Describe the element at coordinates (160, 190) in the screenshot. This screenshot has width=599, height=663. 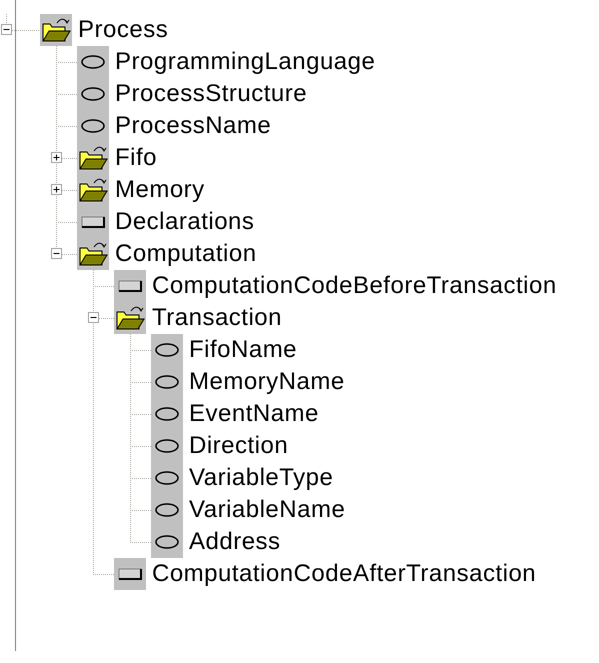
I see `tree-item-label: Memory` at that location.